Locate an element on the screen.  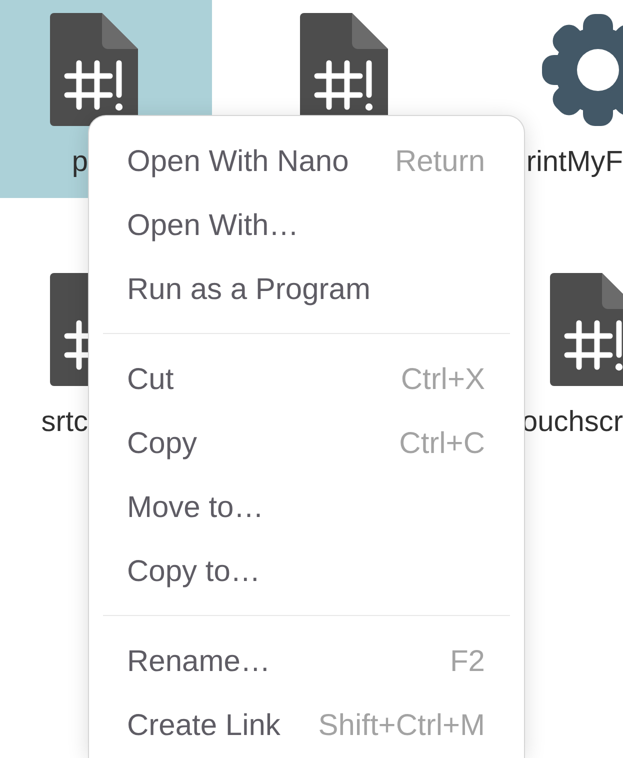
menu-item: Rename… F2 is located at coordinates (306, 661).